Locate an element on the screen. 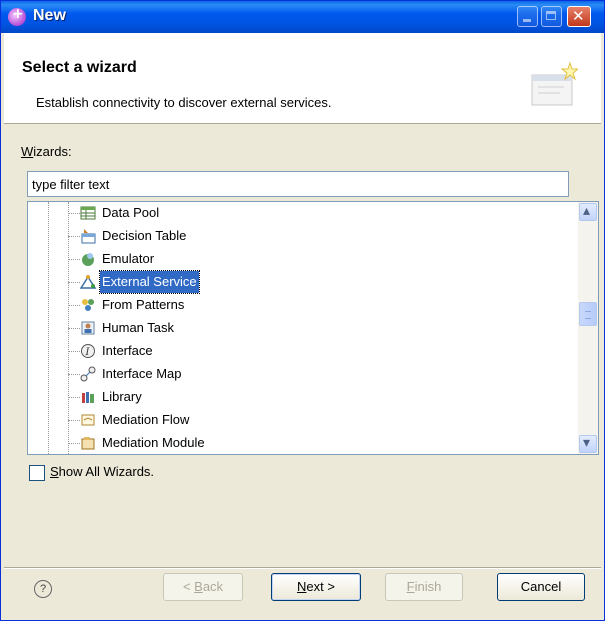 The height and width of the screenshot is (621, 605). scroll-thumb is located at coordinates (588, 314).